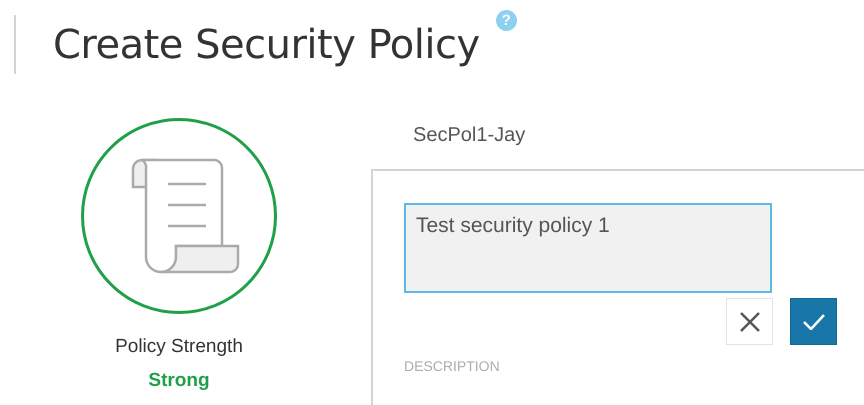 Image resolution: width=864 pixels, height=405 pixels. I want to click on cancel-button, so click(749, 321).